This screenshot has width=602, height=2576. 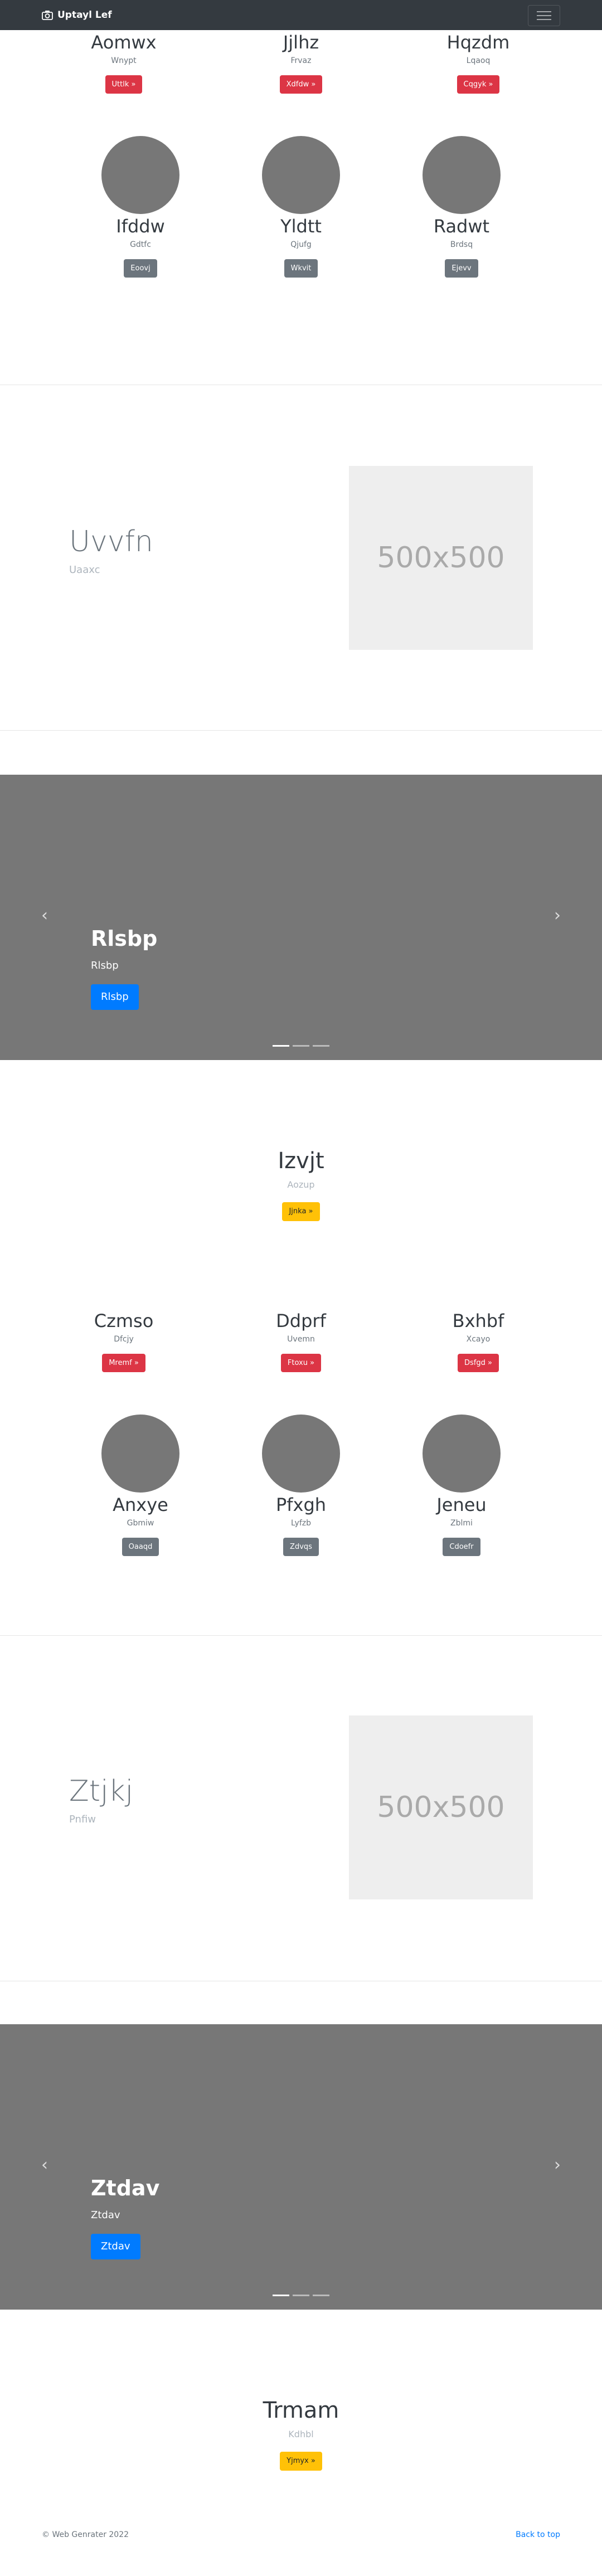 What do you see at coordinates (544, 11) in the screenshot?
I see `hamburger-icon` at bounding box center [544, 11].